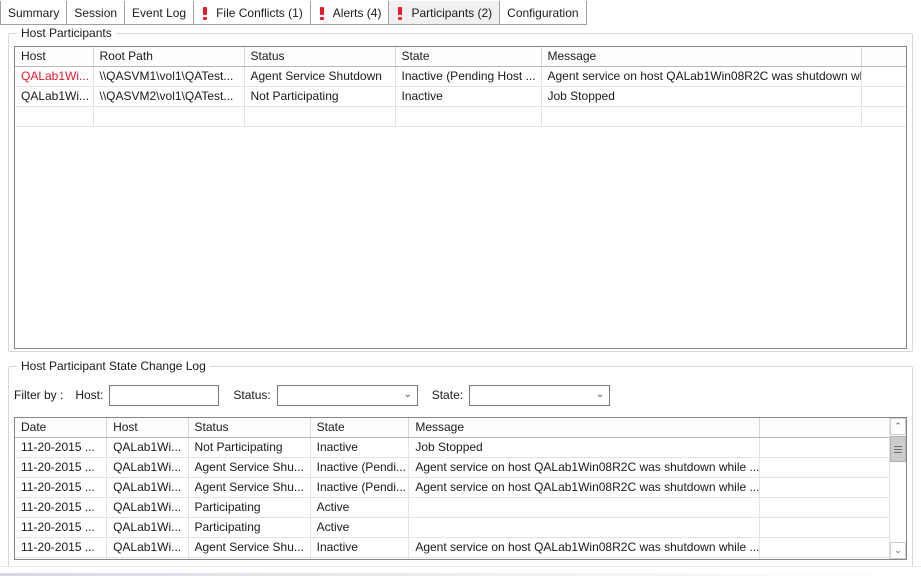 This screenshot has width=921, height=576. I want to click on tab-summary: Summary, so click(34, 13).